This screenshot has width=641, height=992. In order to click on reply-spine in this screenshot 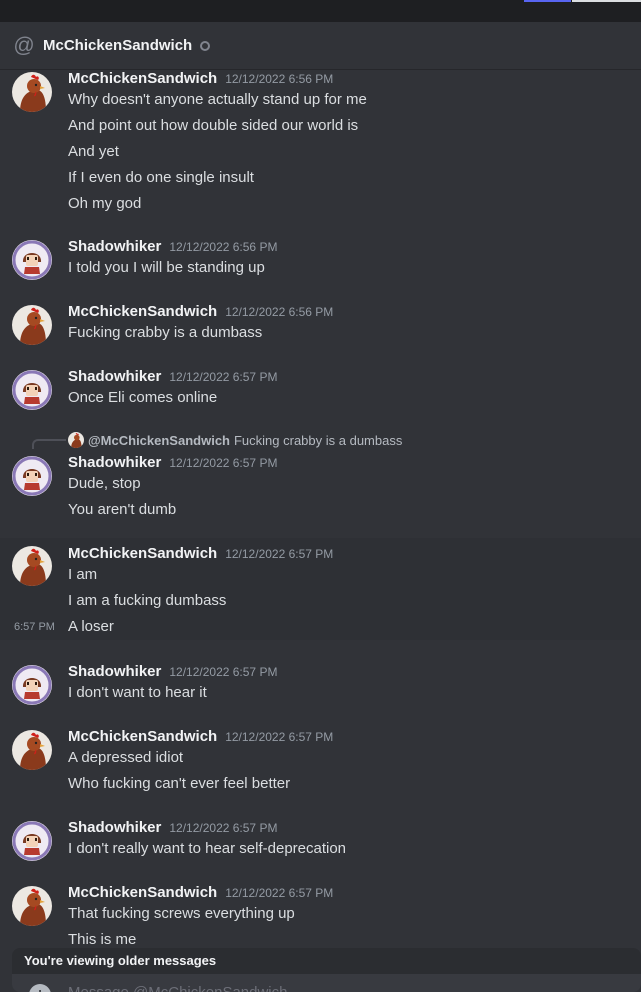, I will do `click(49, 444)`.